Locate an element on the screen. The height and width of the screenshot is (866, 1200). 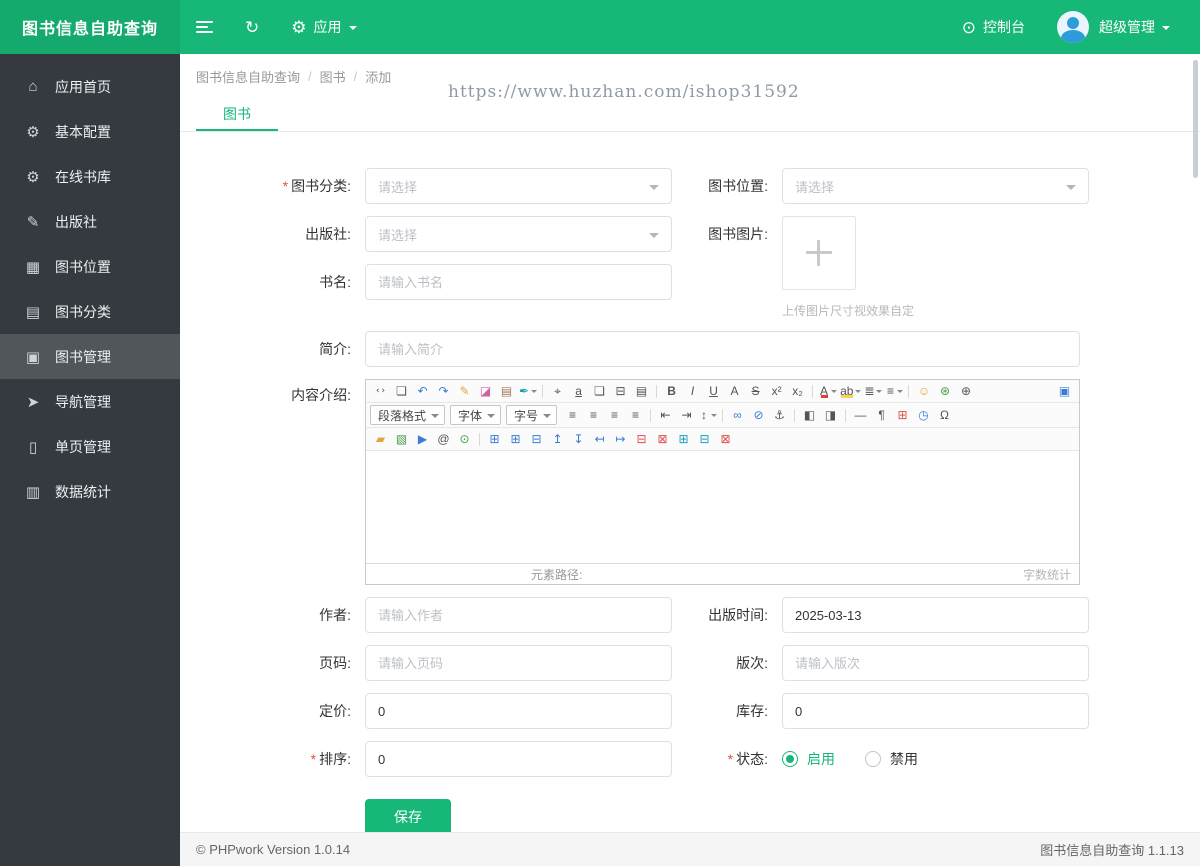
pages-input is located at coordinates (518, 663).